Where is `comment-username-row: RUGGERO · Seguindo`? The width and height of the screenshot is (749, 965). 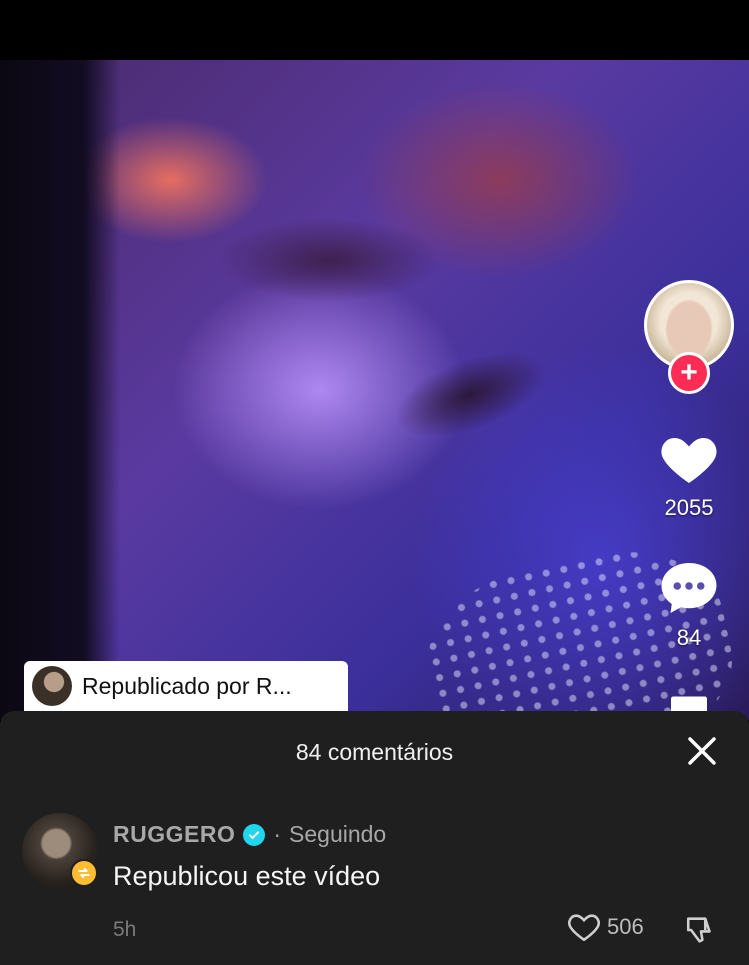
comment-username-row: RUGGERO · Seguindo is located at coordinates (249, 834).